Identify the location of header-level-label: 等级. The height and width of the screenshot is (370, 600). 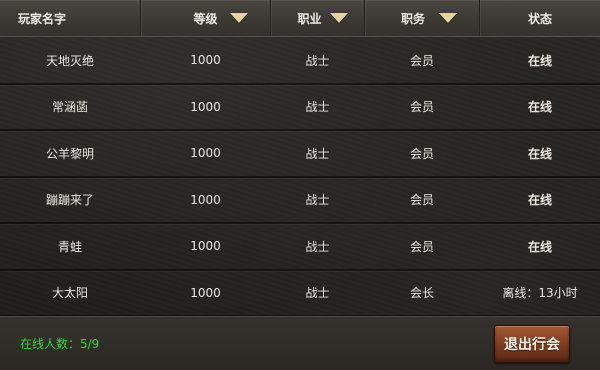
(205, 18).